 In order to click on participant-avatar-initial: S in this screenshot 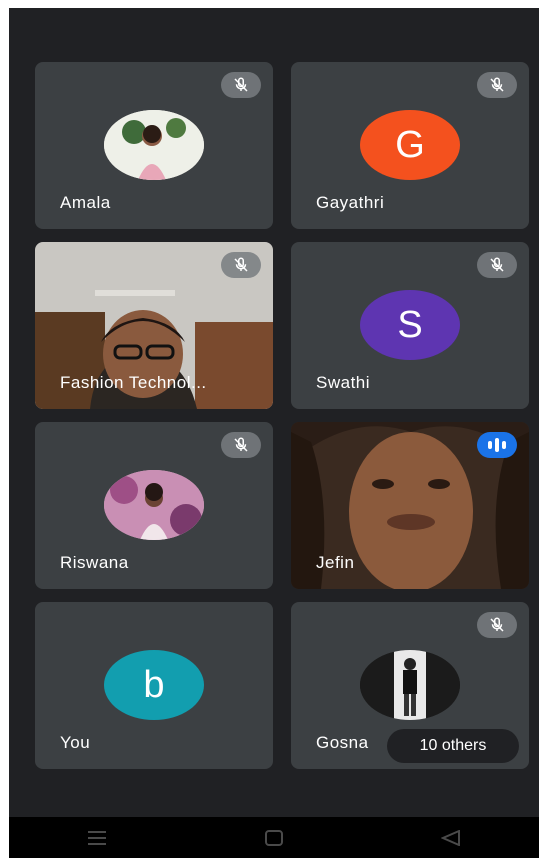, I will do `click(410, 325)`.